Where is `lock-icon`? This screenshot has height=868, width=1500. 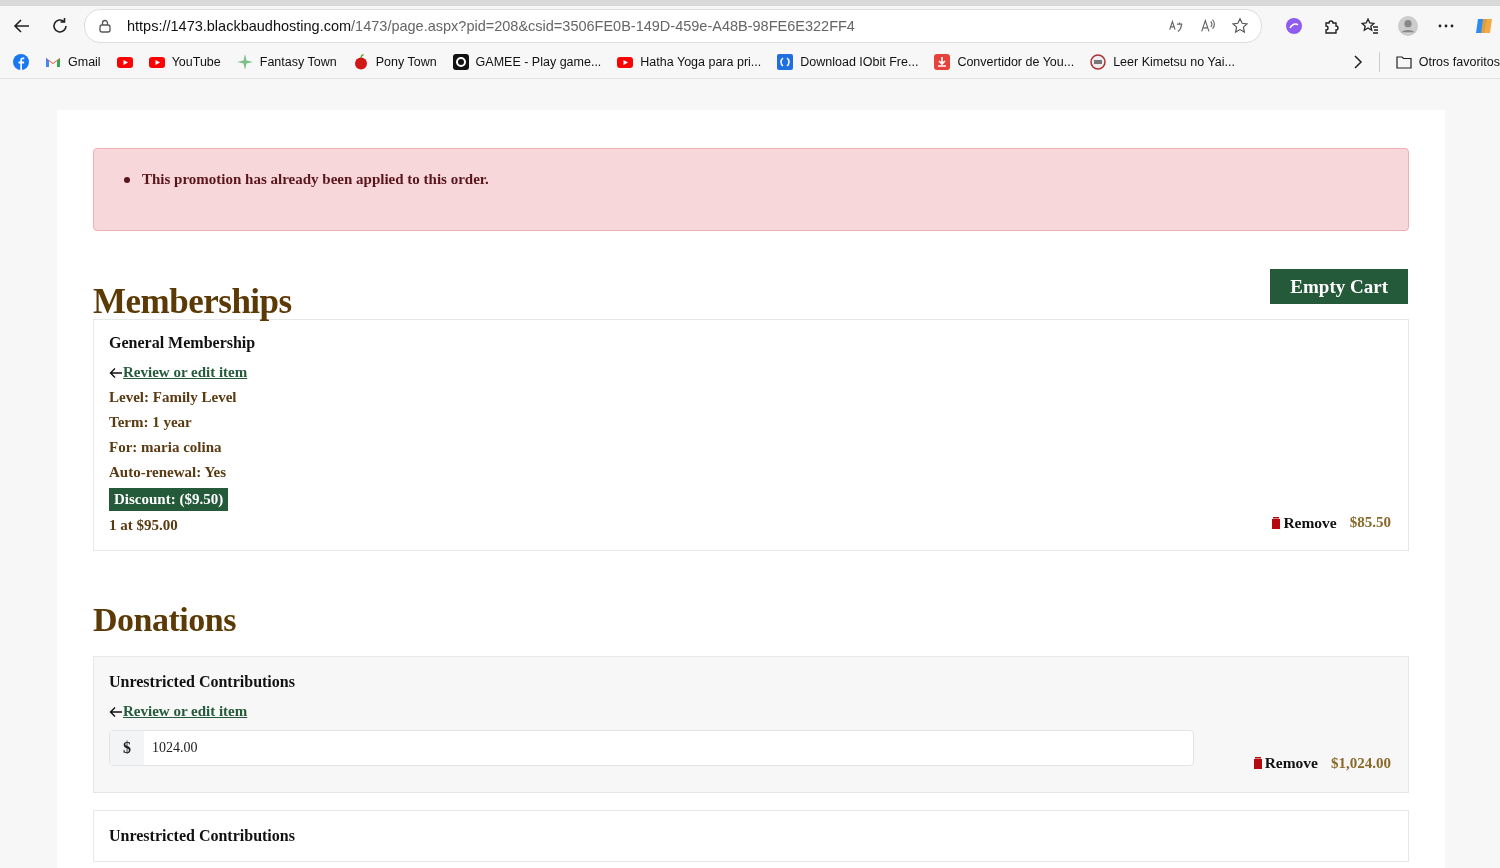
lock-icon is located at coordinates (105, 26).